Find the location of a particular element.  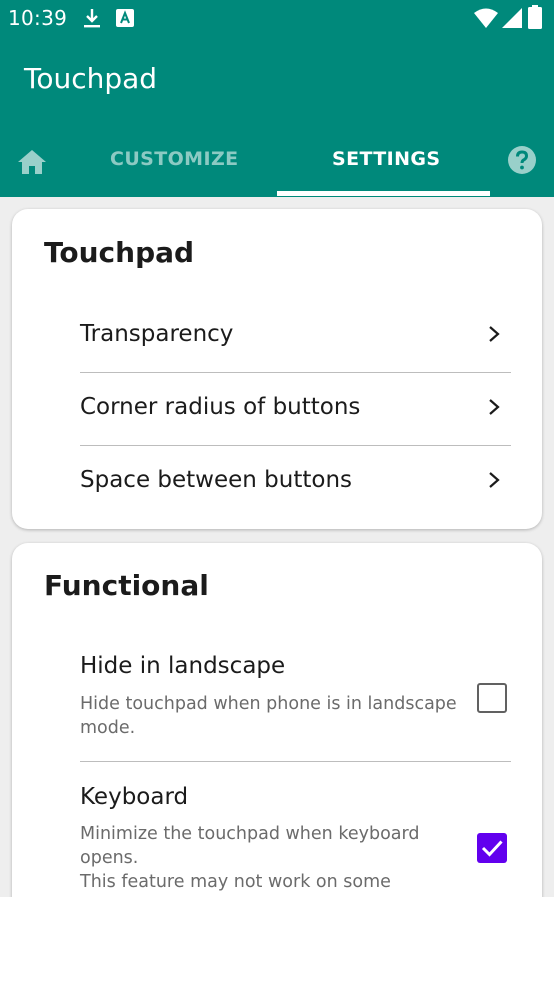

app-title: Touchpad is located at coordinates (91, 78).